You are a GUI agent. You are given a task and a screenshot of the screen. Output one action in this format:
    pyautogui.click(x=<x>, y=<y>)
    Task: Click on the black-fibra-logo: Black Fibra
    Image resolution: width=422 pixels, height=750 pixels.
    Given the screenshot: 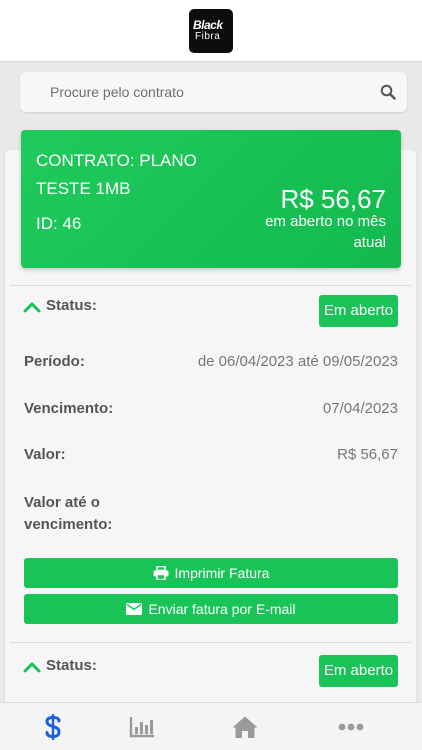 What is the action you would take?
    pyautogui.click(x=211, y=31)
    